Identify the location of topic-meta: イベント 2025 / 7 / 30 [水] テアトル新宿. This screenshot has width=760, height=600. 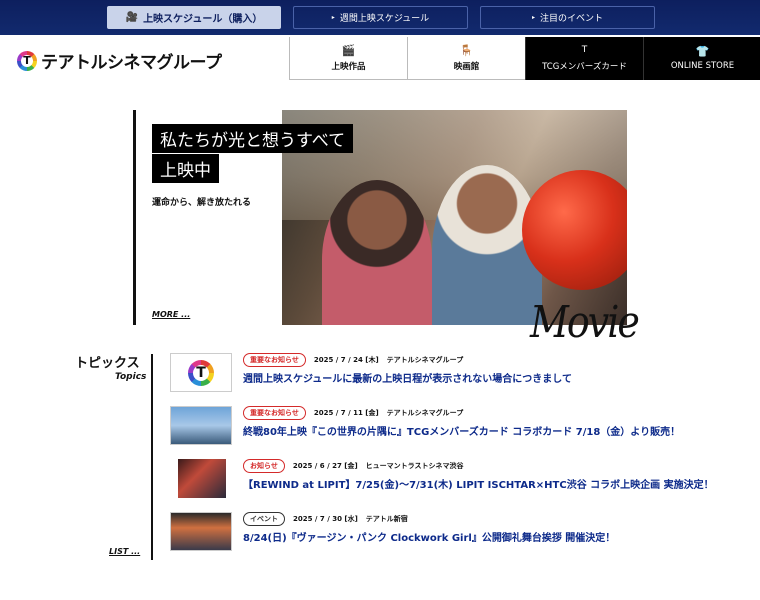
(325, 519).